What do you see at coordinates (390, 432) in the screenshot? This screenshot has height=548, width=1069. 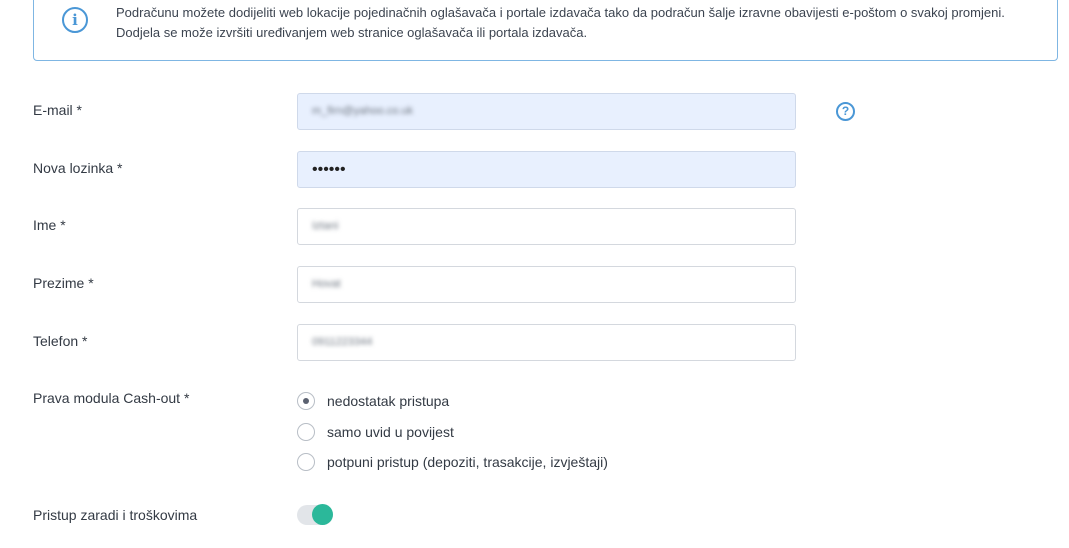 I see `radio-label: samo uvid u povijest` at bounding box center [390, 432].